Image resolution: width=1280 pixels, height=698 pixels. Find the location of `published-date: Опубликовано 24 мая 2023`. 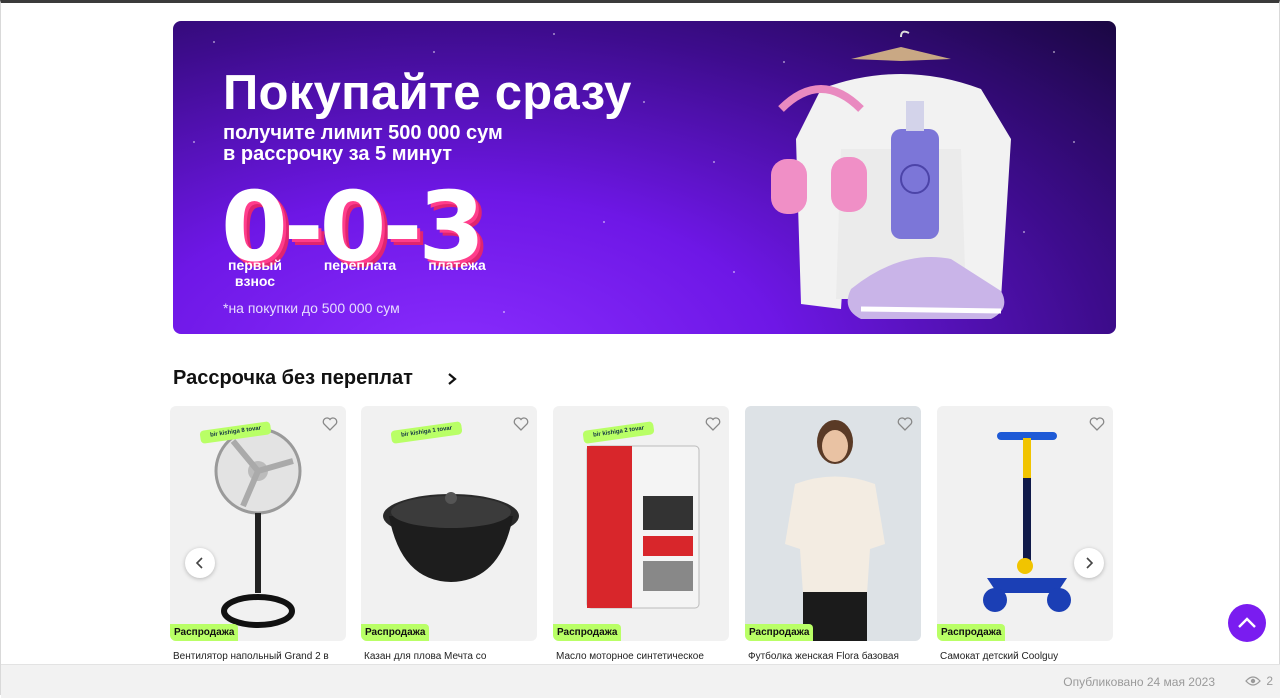

published-date: Опубликовано 24 мая 2023 is located at coordinates (1139, 682).